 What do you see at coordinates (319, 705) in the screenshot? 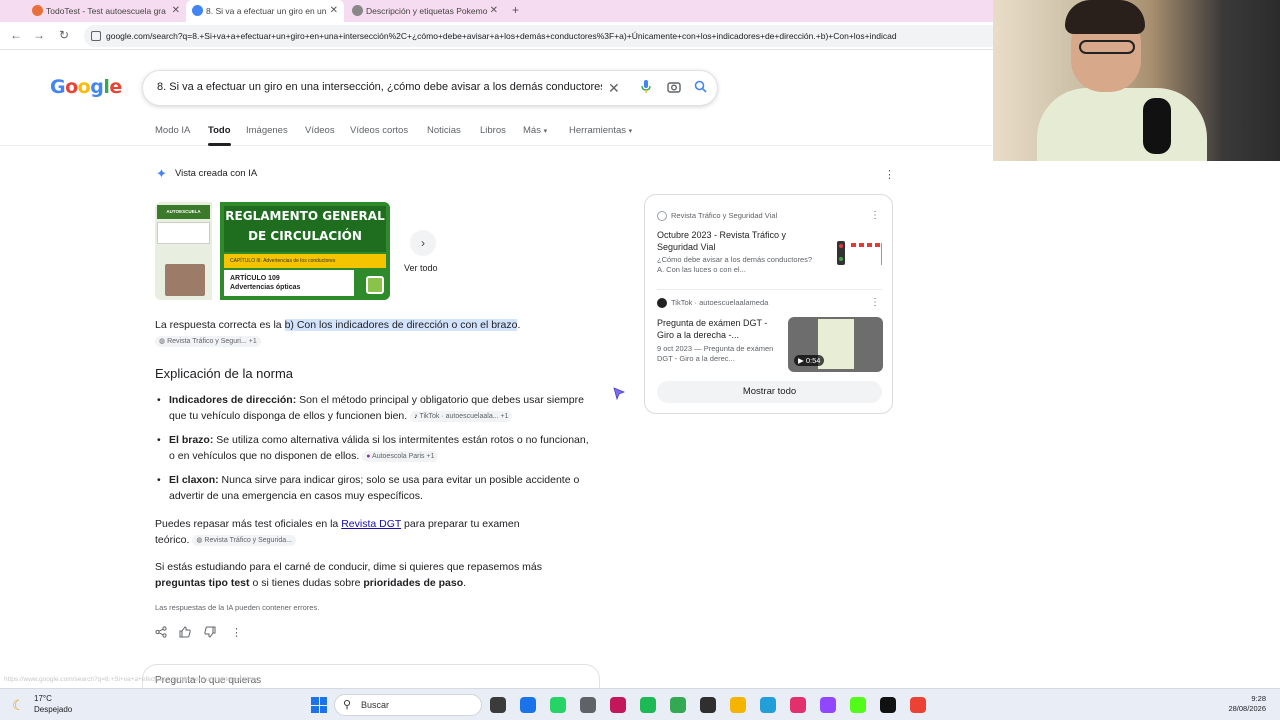
I see `windows-start-icon` at bounding box center [319, 705].